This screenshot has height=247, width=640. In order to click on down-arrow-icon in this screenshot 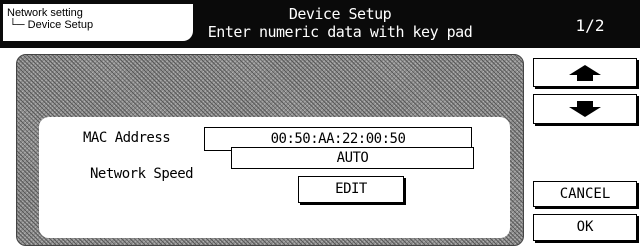, I will do `click(585, 109)`.